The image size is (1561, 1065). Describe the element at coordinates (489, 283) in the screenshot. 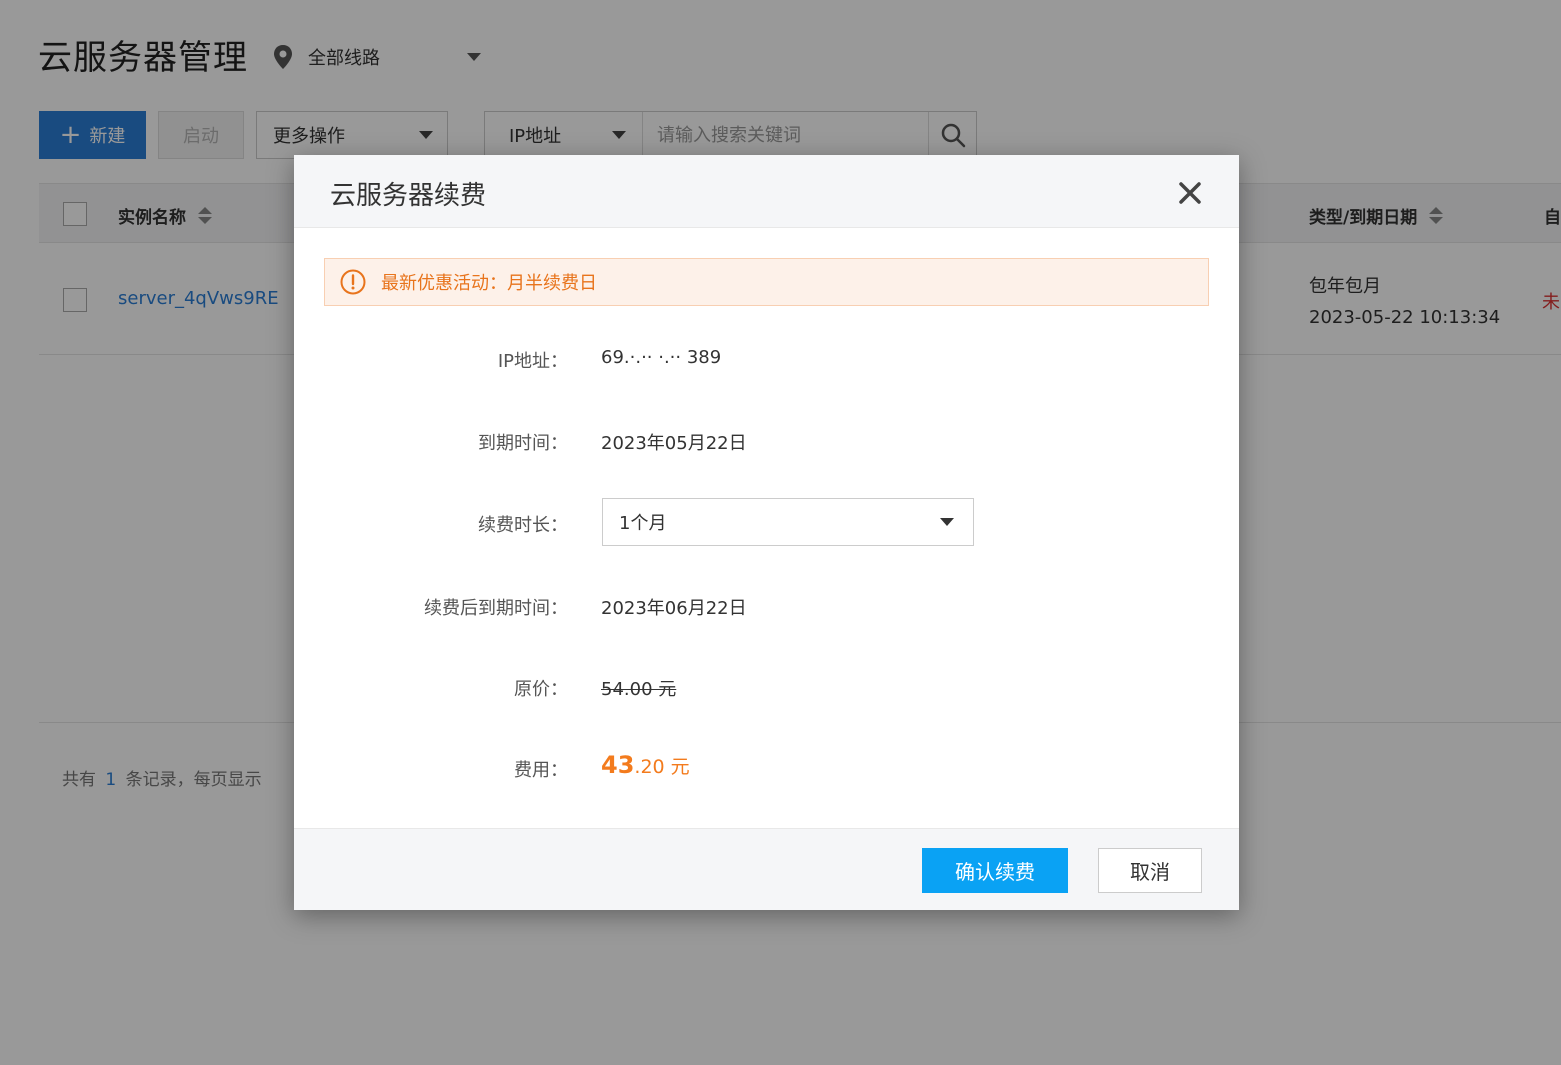

I see `promo-notice-text: 最新优惠活动：月半续费日` at that location.